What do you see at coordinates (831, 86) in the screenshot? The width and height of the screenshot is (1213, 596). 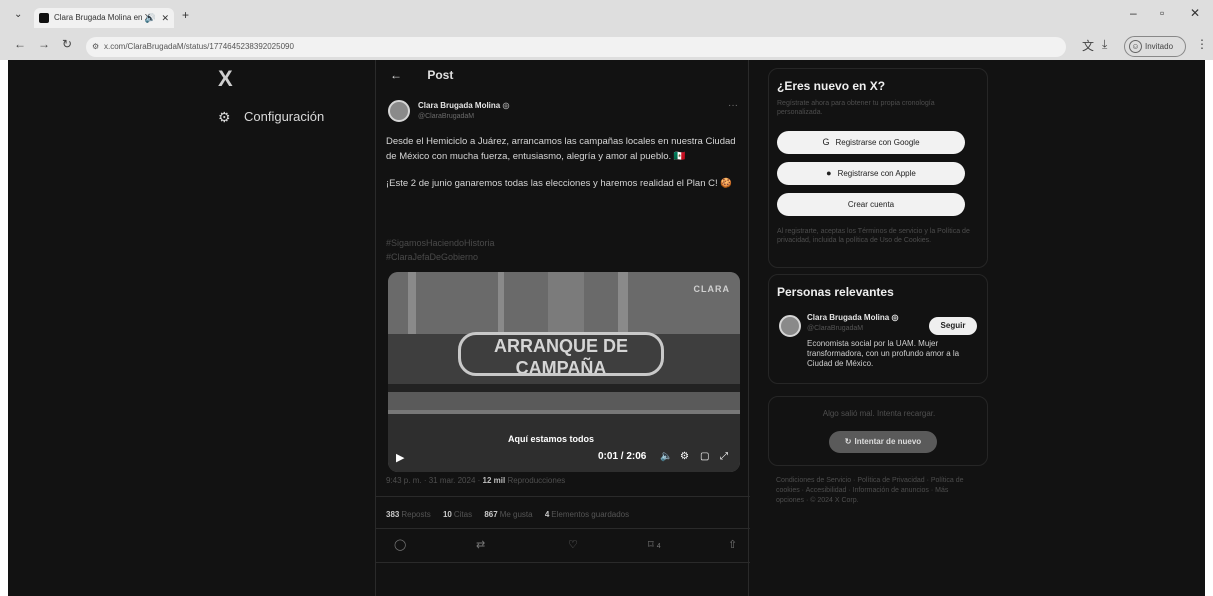 I see `signup-title: ¿Eres nuevo en X?` at bounding box center [831, 86].